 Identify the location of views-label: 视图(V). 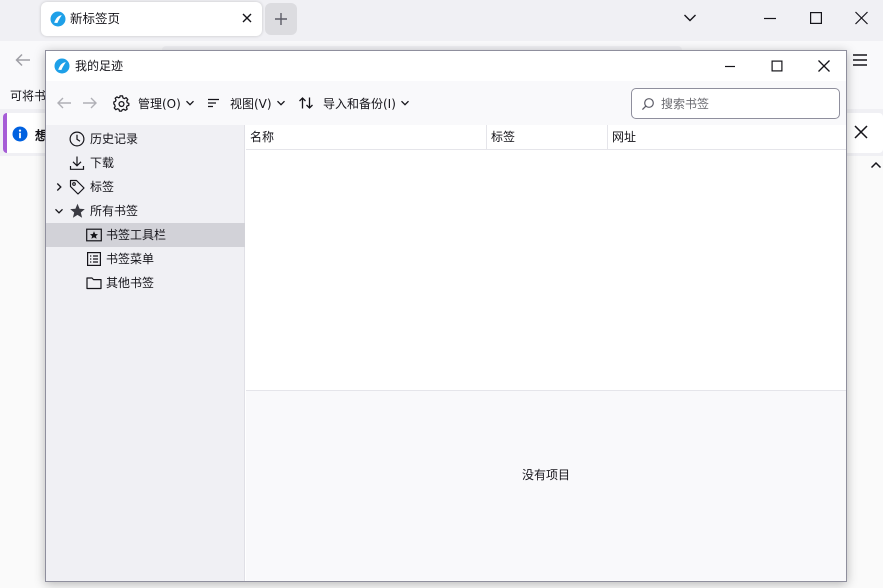
(251, 103).